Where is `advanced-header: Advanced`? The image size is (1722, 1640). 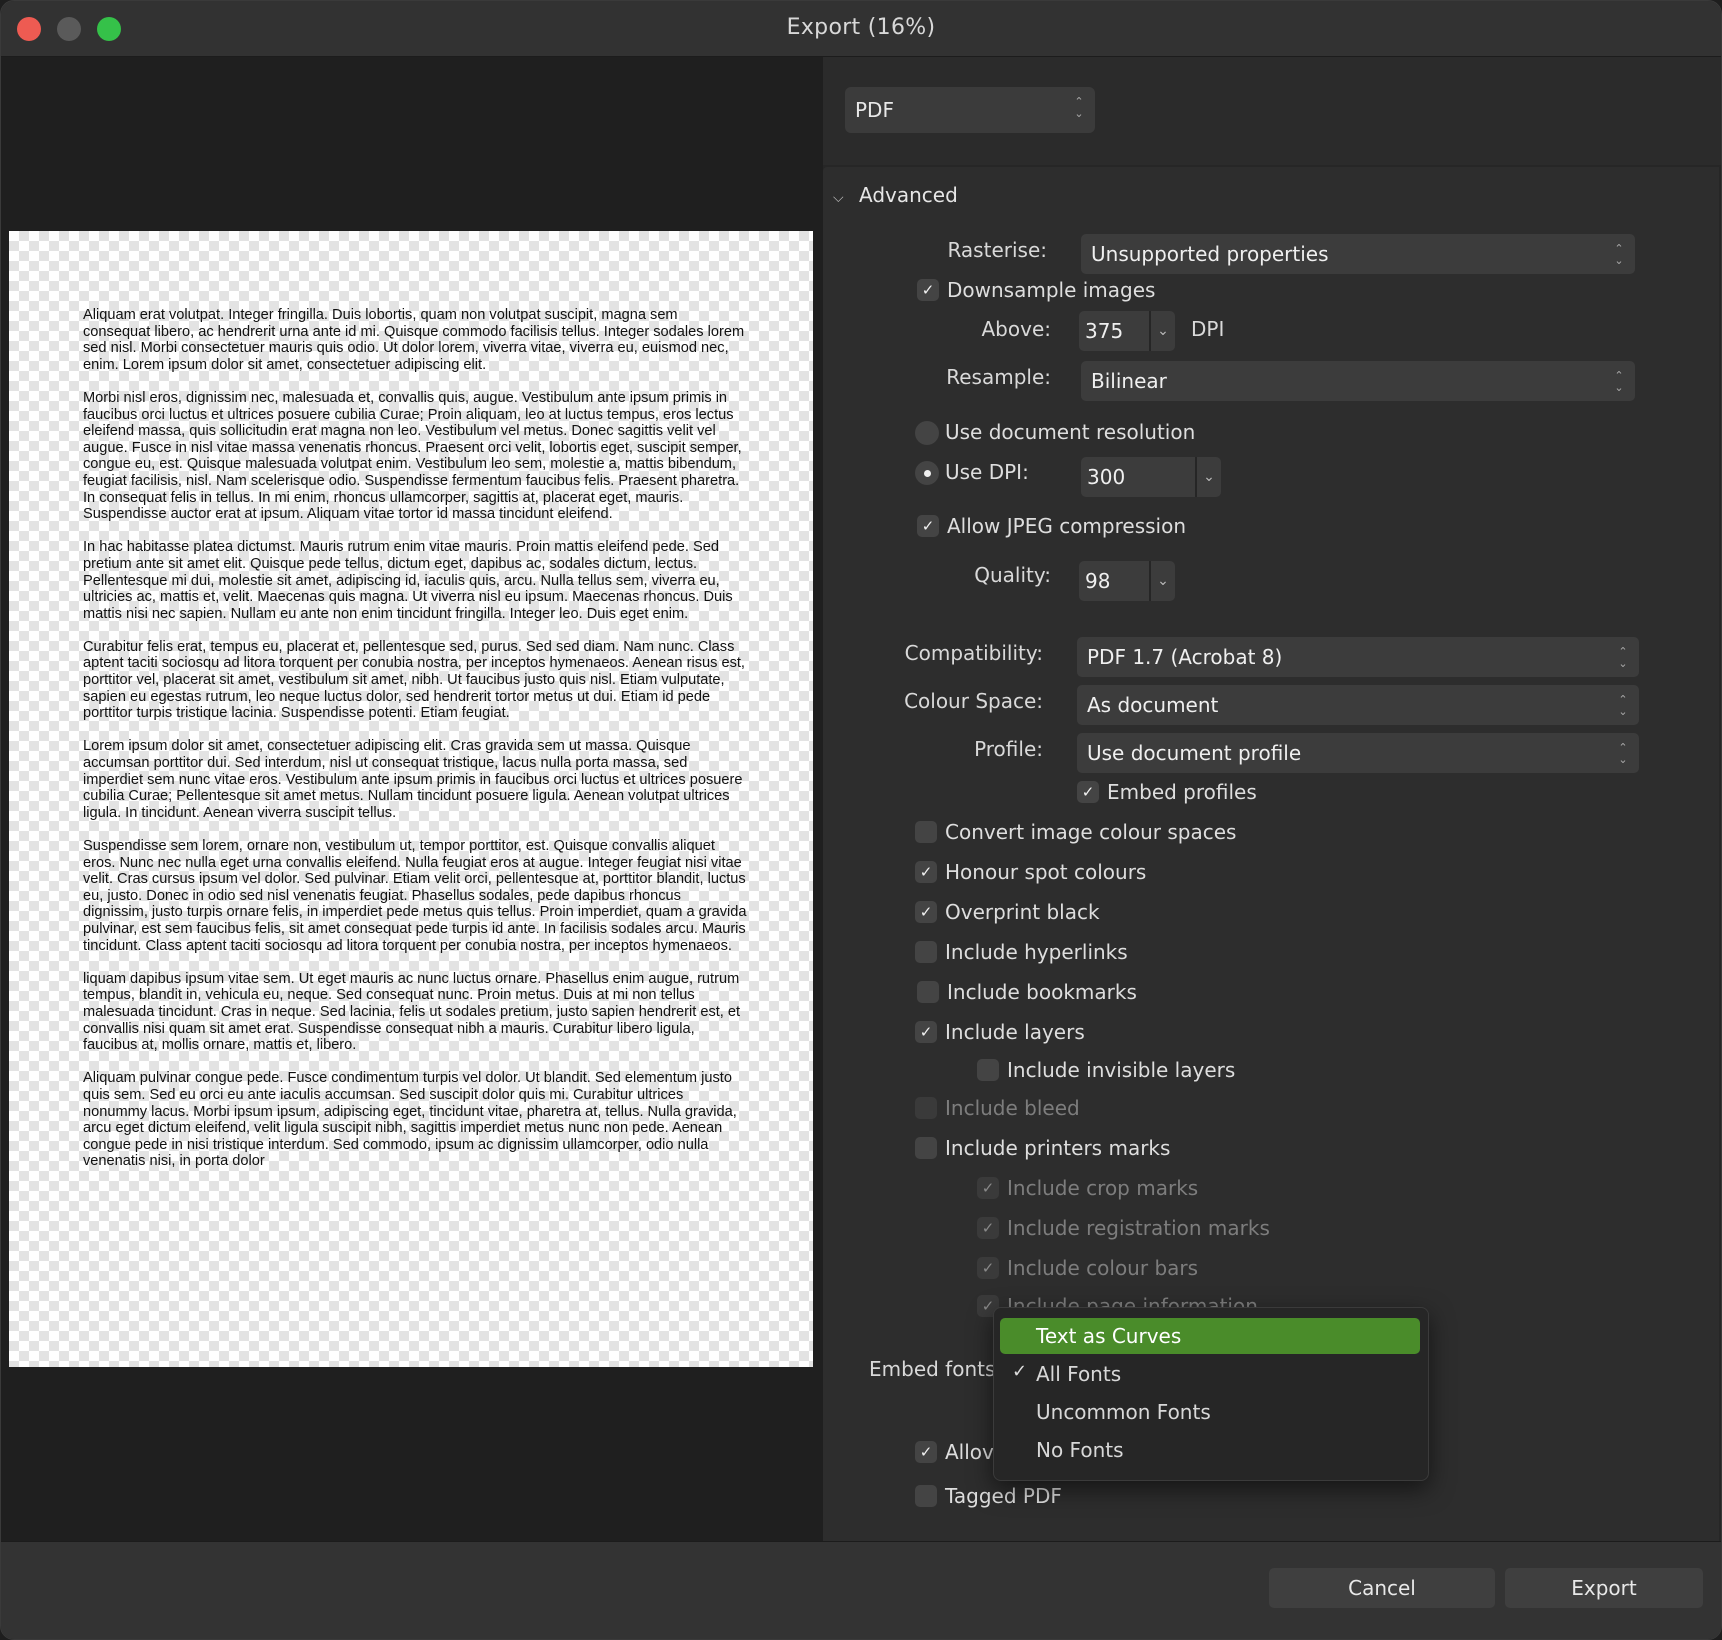 advanced-header: Advanced is located at coordinates (908, 195).